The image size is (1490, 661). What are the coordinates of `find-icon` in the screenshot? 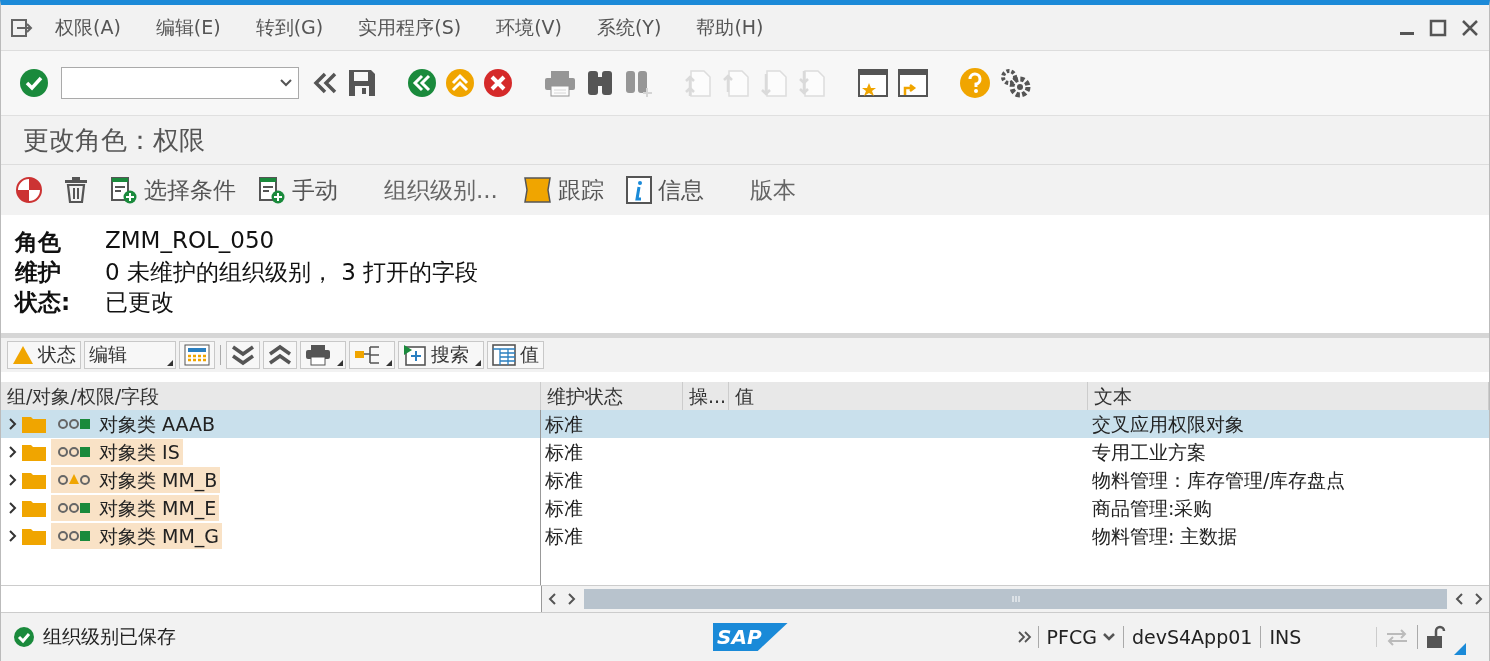 It's located at (415, 355).